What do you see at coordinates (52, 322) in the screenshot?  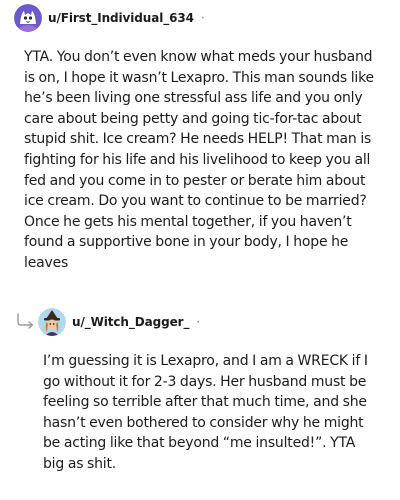 I see `witch-avatar-icon` at bounding box center [52, 322].